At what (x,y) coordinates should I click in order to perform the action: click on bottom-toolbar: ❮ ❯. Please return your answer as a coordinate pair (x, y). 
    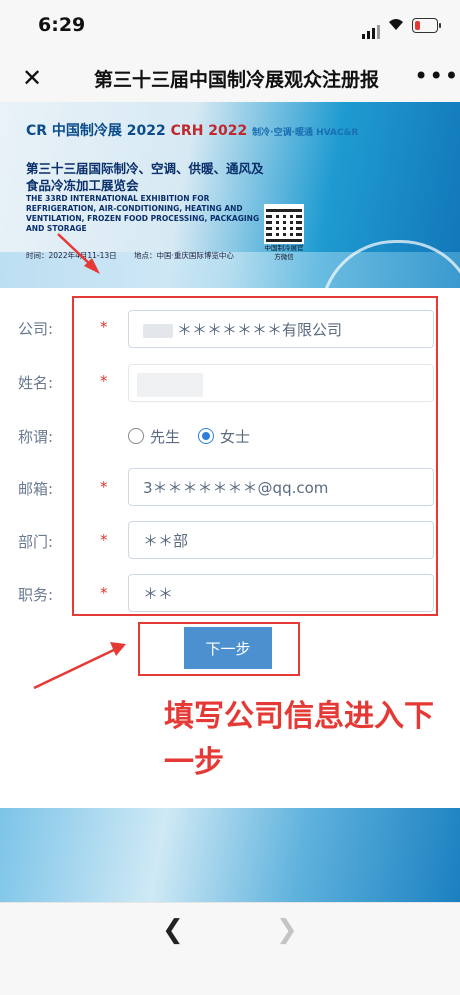
    Looking at the image, I should click on (230, 948).